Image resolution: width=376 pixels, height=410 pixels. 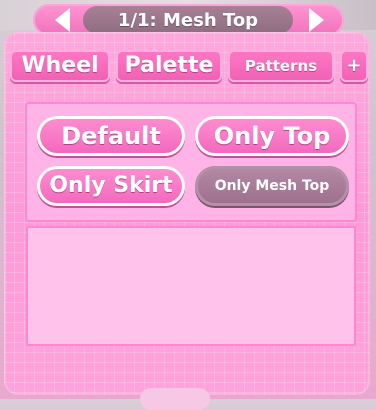 What do you see at coordinates (60, 66) in the screenshot?
I see `tab-wheel: Wheel` at bounding box center [60, 66].